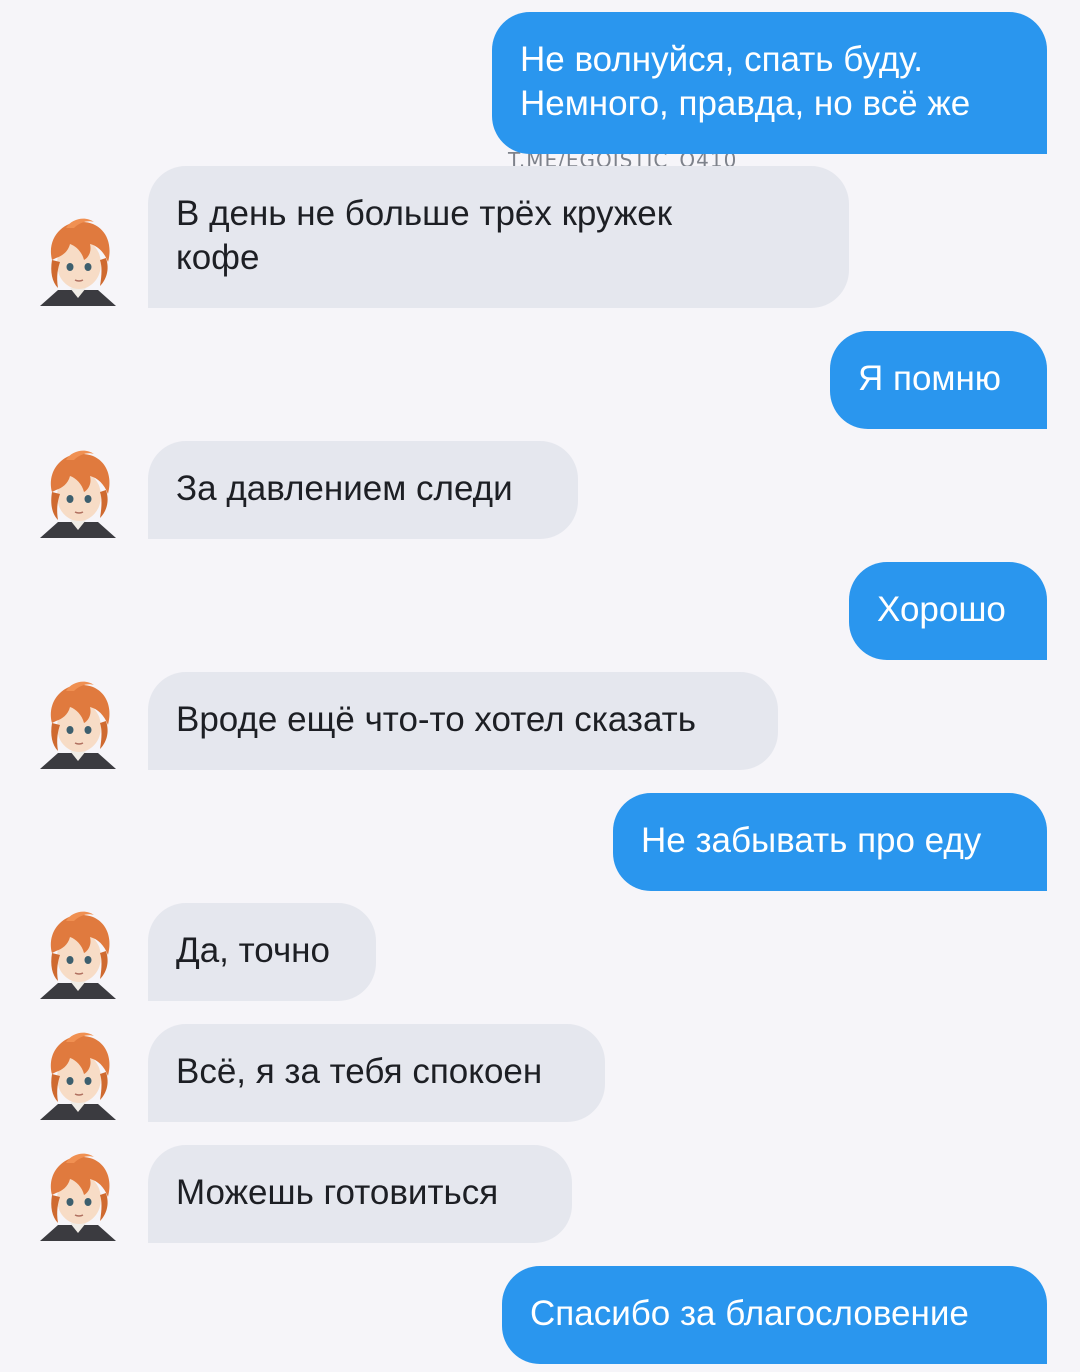 The image size is (1080, 1372). Describe the element at coordinates (721, 59) in the screenshot. I see `message-text-line: Не волнуйся, спать буду.` at that location.